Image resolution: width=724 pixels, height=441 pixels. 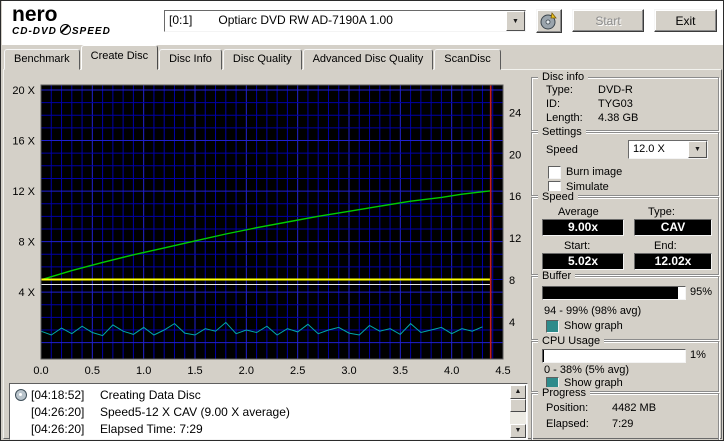 I want to click on progress-group: Progress Position: 4482 MB Elapsed: 7:29, so click(x=625, y=413).